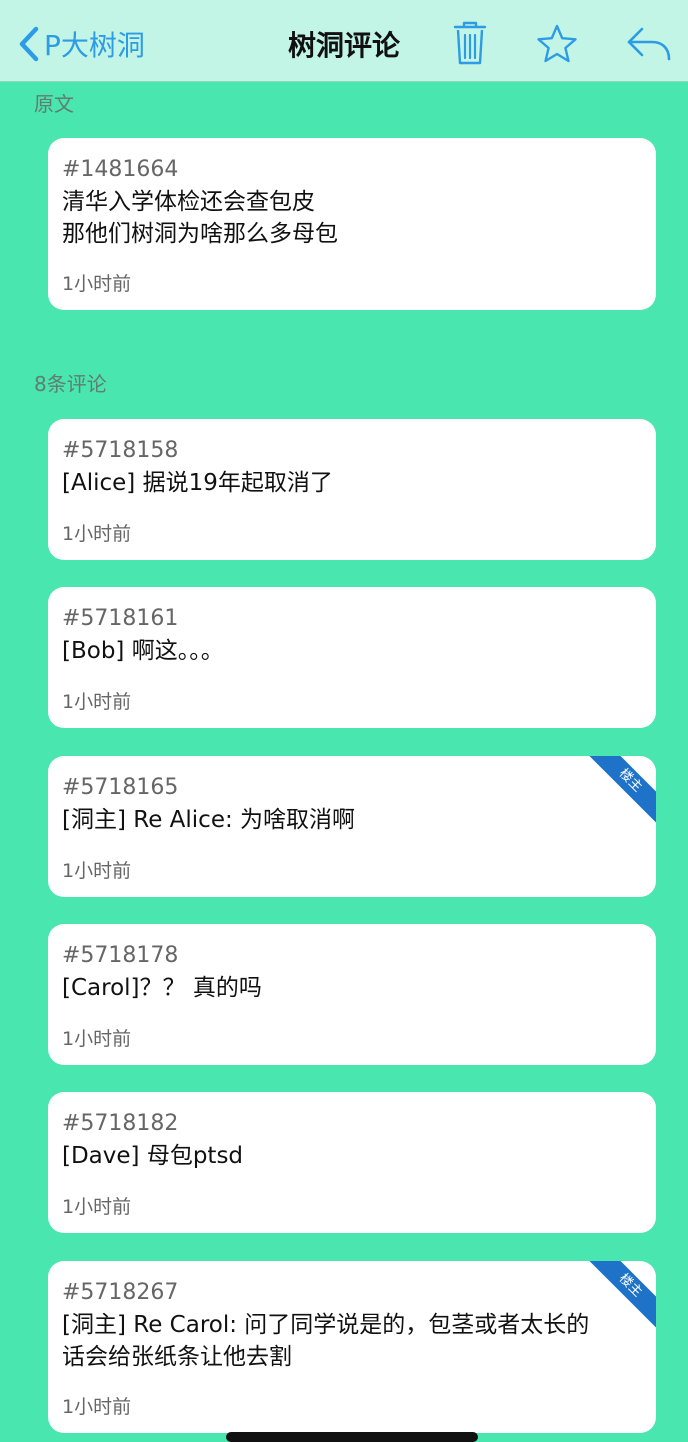  I want to click on trash-icon, so click(470, 43).